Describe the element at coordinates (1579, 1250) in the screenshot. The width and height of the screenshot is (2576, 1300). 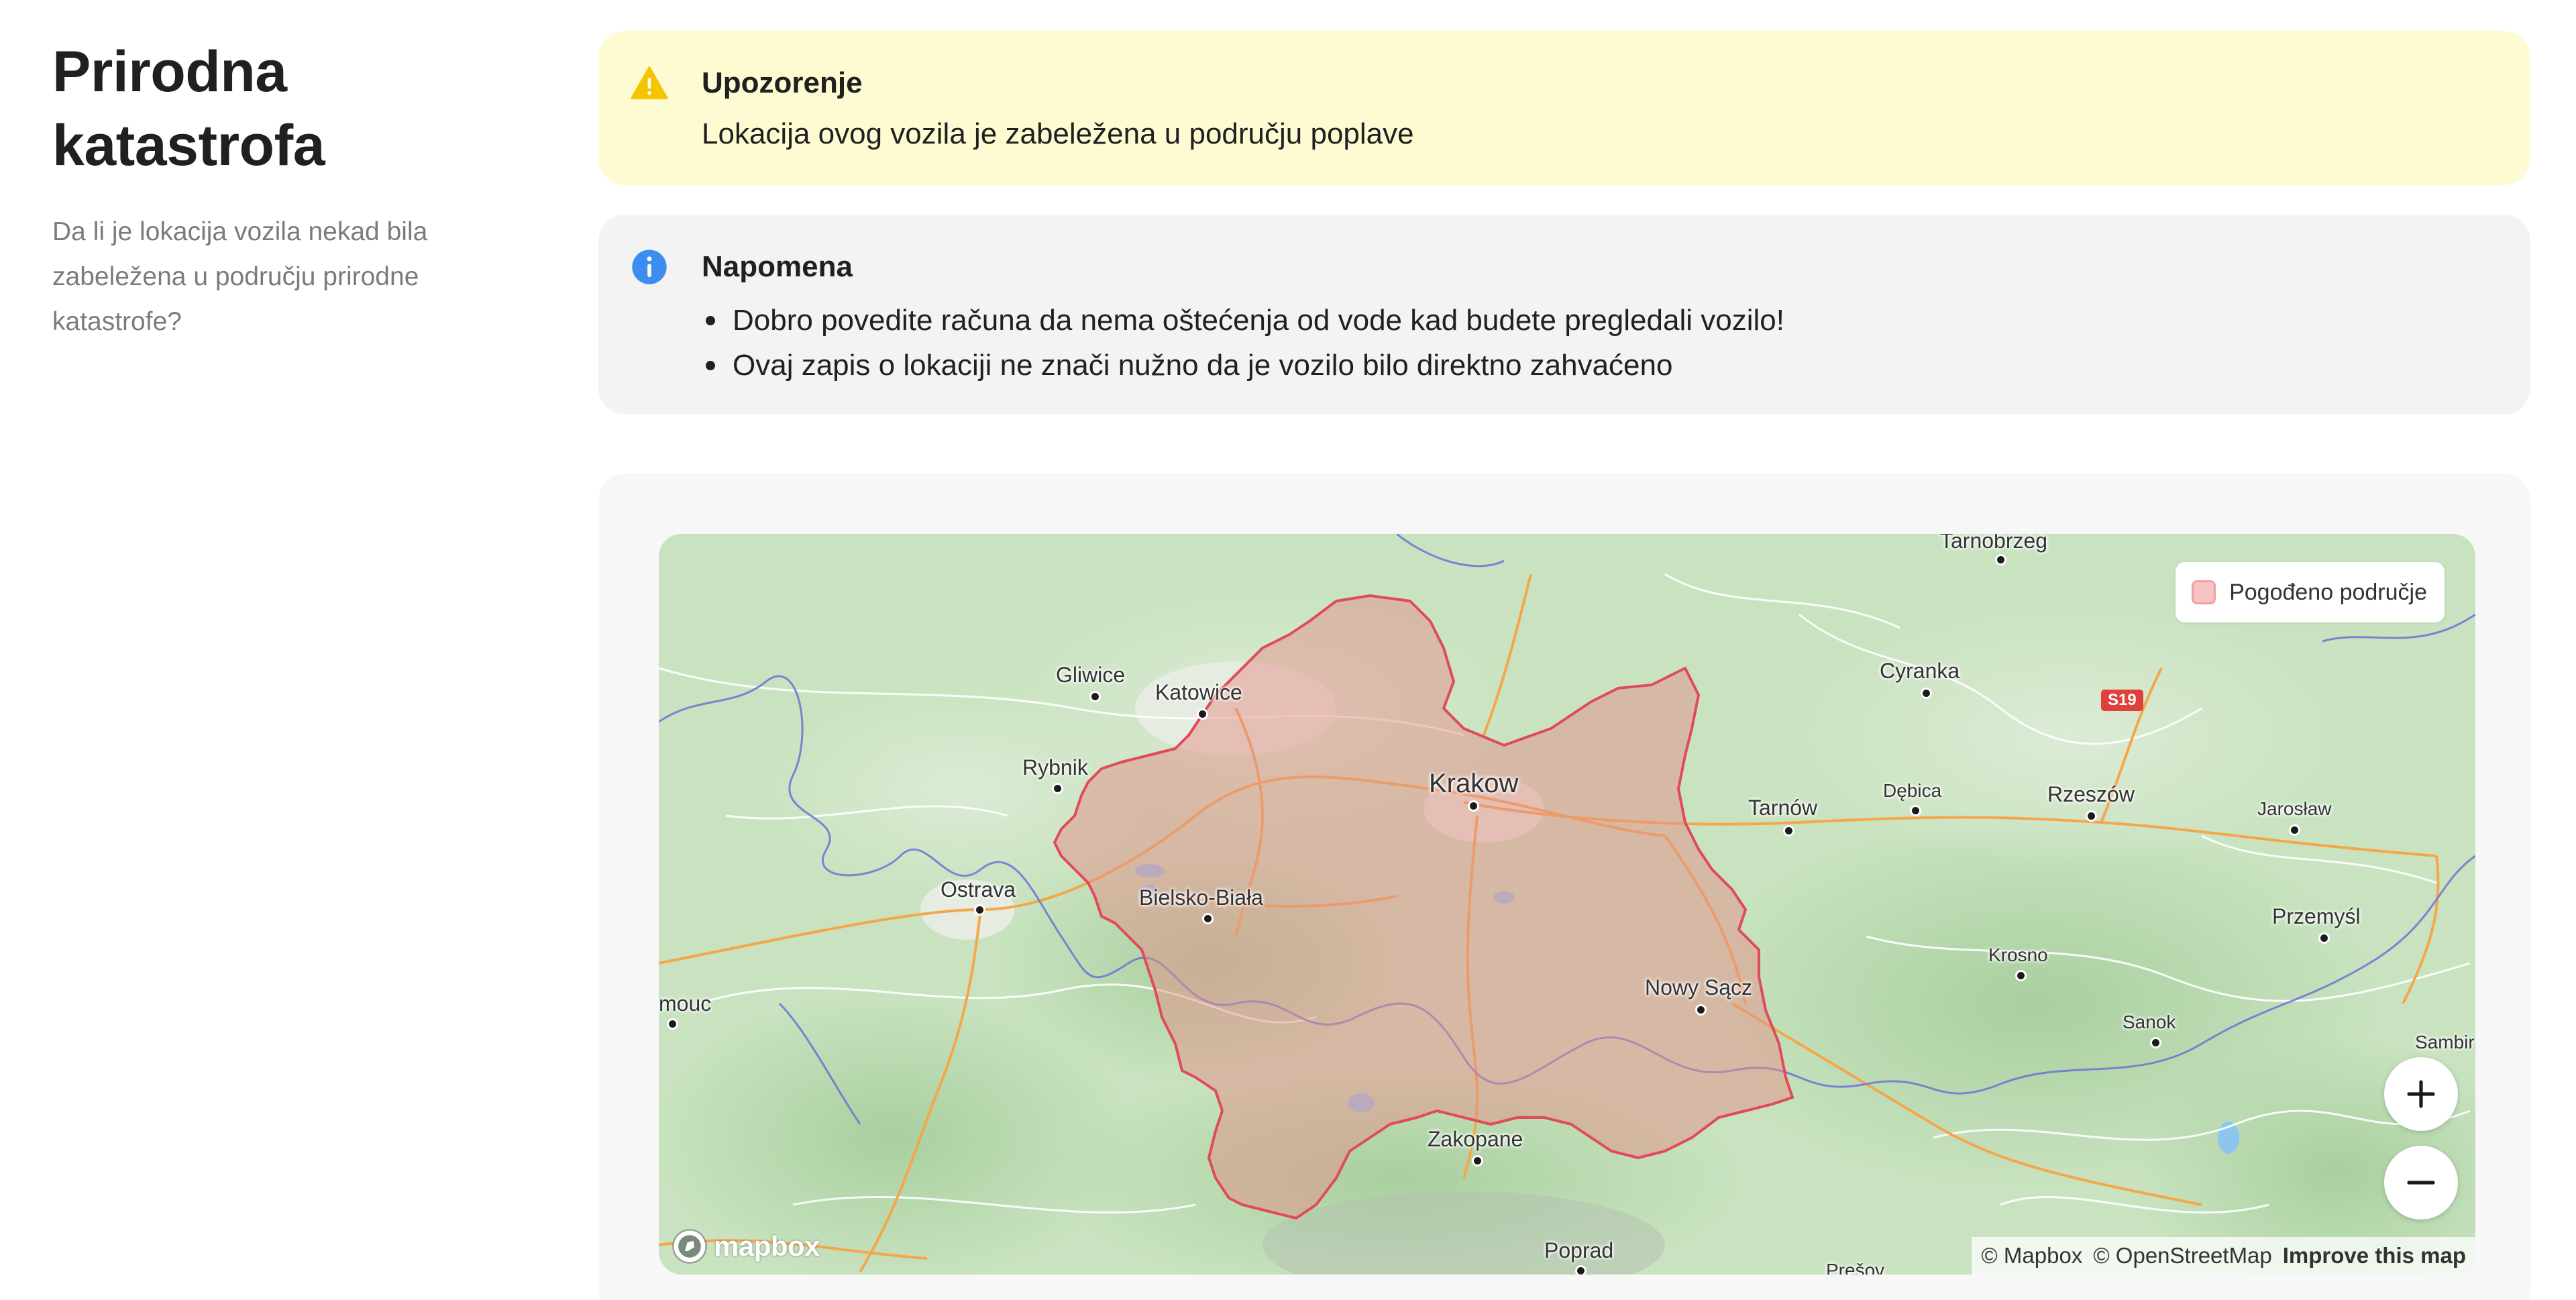
I see `place-label: Poprad` at that location.